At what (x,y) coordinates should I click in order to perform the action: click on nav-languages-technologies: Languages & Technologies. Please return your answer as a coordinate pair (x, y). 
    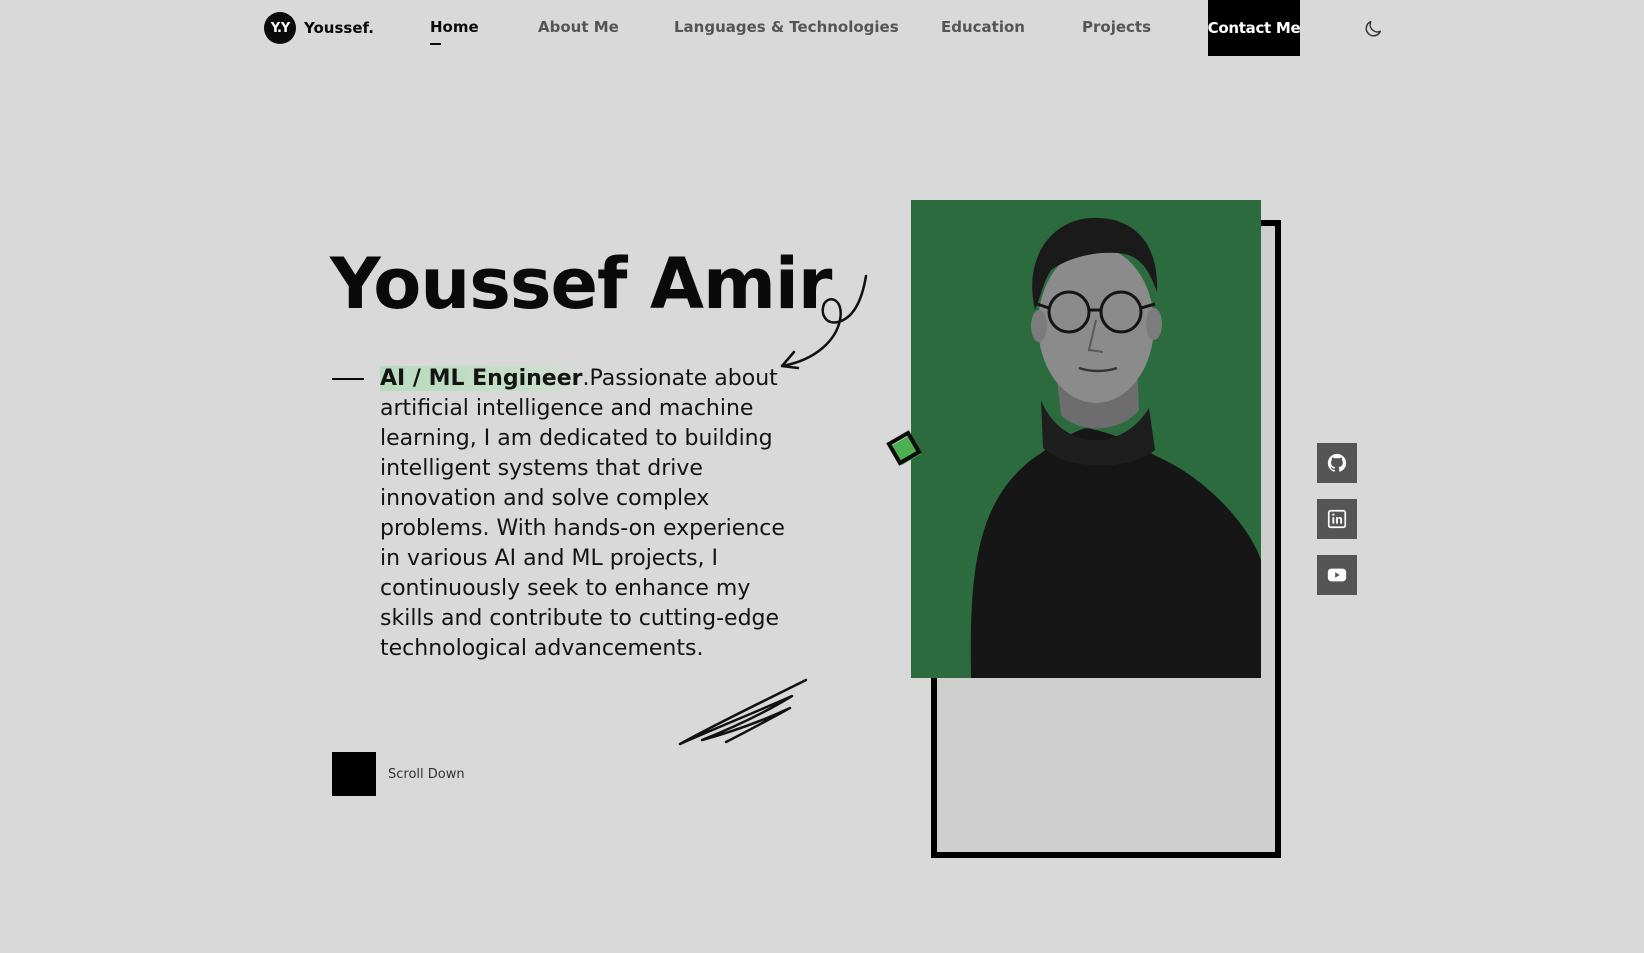
    Looking at the image, I should click on (786, 27).